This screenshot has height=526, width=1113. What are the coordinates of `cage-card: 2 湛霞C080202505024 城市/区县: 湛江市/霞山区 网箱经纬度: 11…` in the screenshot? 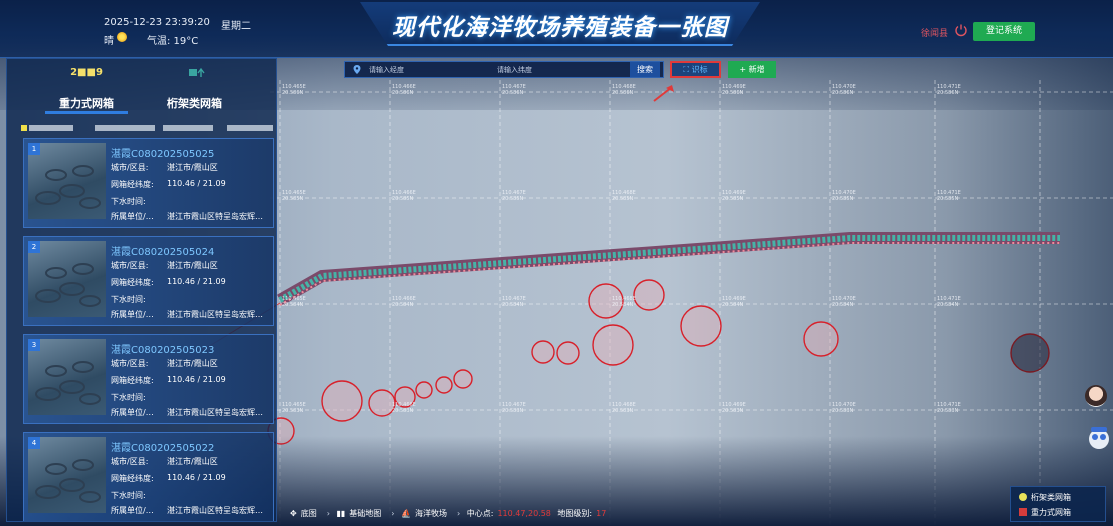 It's located at (148, 281).